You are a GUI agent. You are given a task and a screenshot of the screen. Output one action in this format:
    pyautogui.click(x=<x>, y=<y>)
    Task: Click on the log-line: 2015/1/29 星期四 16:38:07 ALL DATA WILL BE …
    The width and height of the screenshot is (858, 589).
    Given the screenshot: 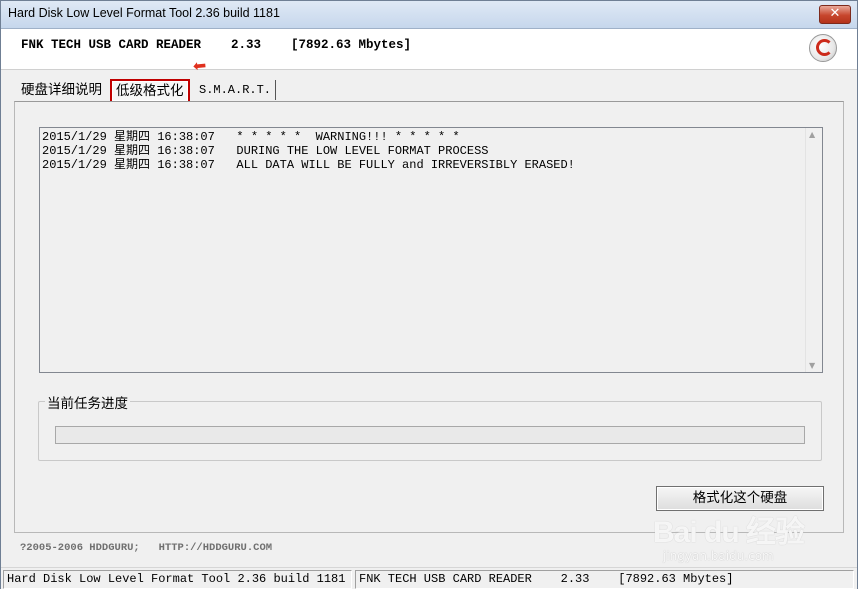 What is the action you would take?
    pyautogui.click(x=308, y=165)
    